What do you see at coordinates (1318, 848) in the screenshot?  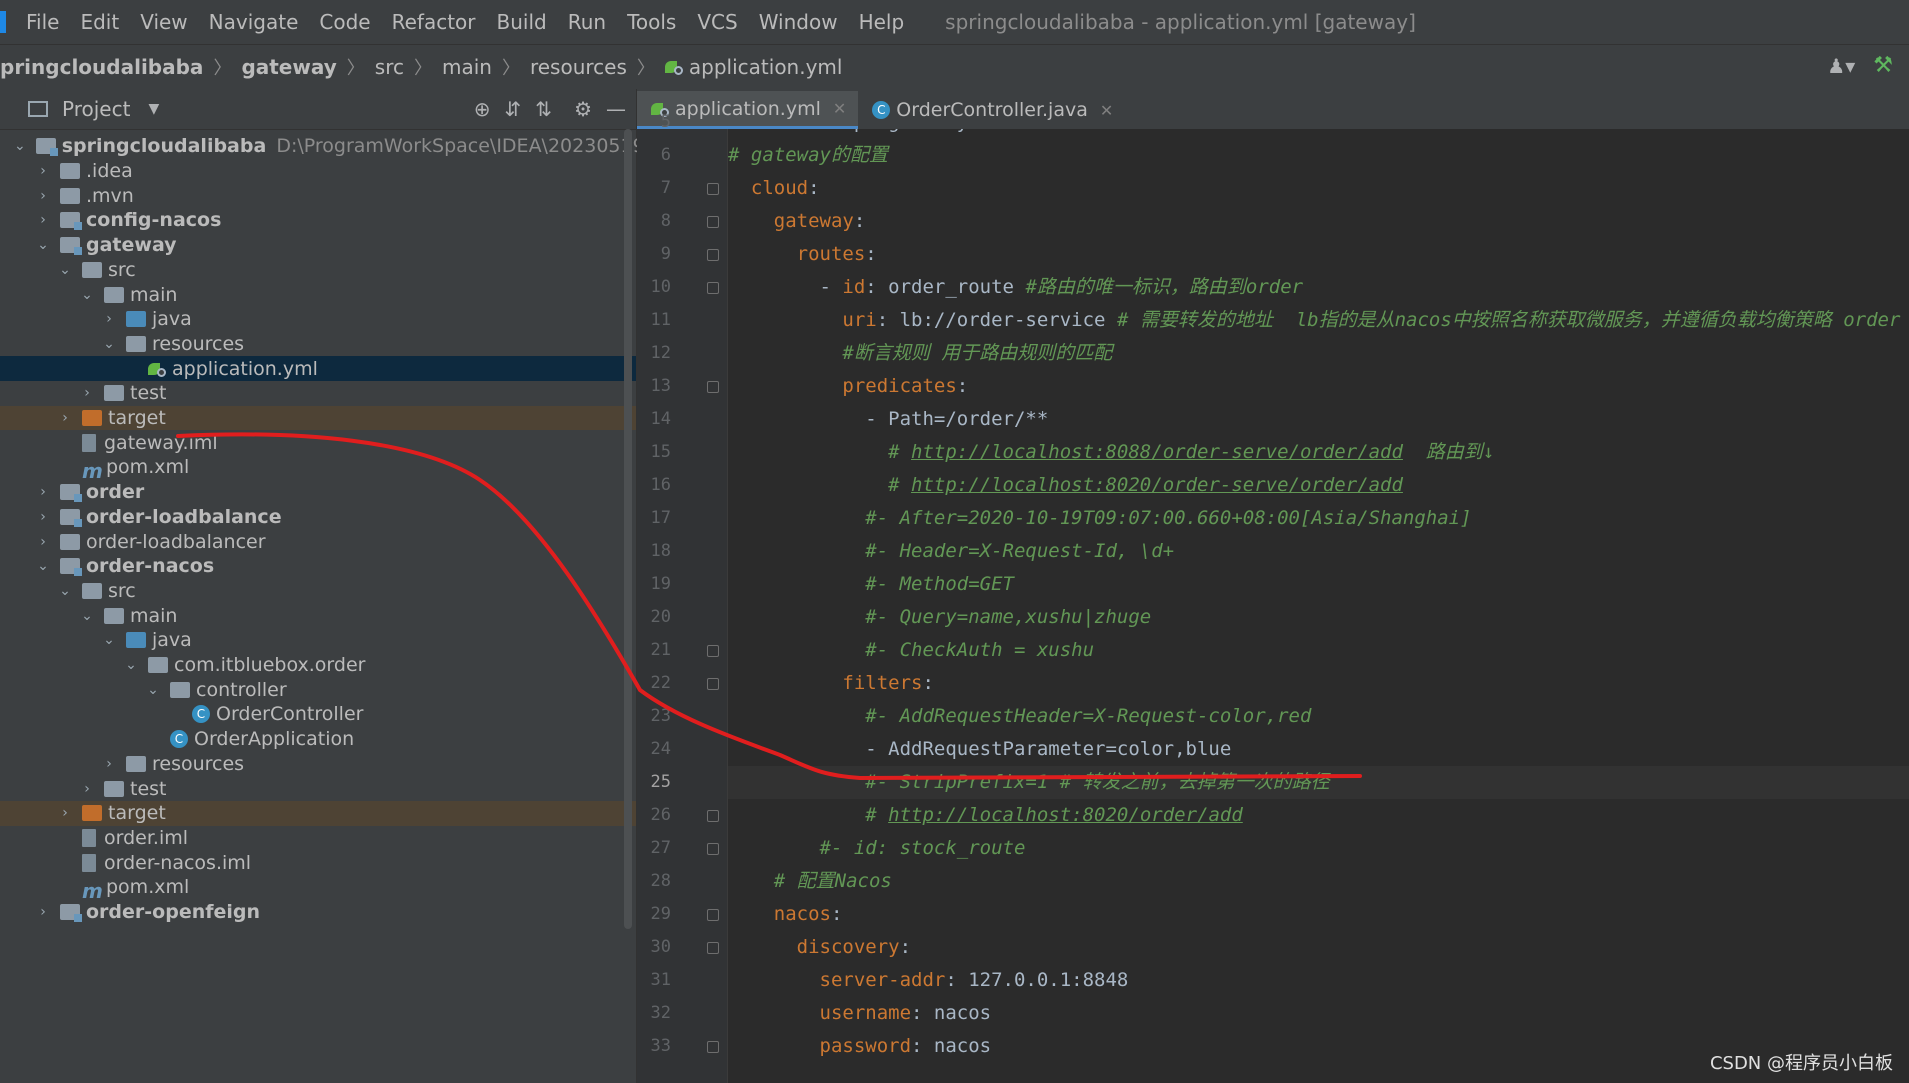 I see `code-line: #- id: stock_route` at bounding box center [1318, 848].